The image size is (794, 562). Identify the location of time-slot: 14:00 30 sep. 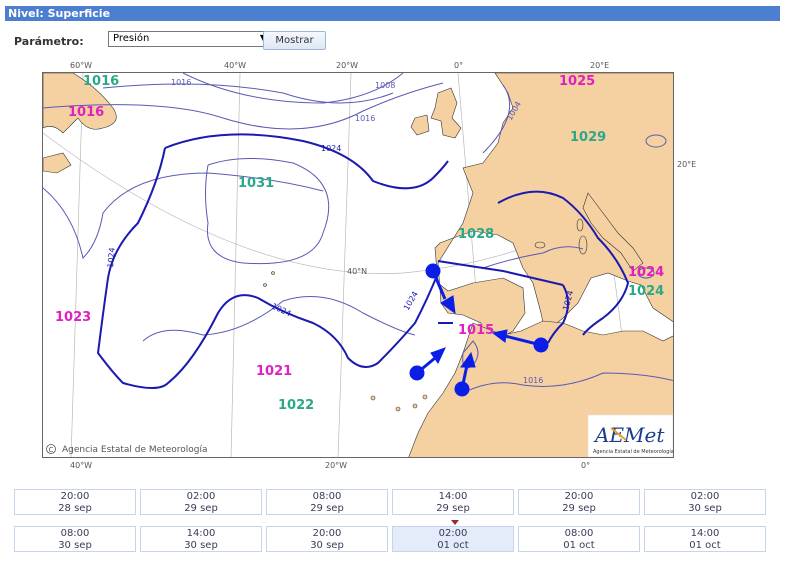
(201, 539).